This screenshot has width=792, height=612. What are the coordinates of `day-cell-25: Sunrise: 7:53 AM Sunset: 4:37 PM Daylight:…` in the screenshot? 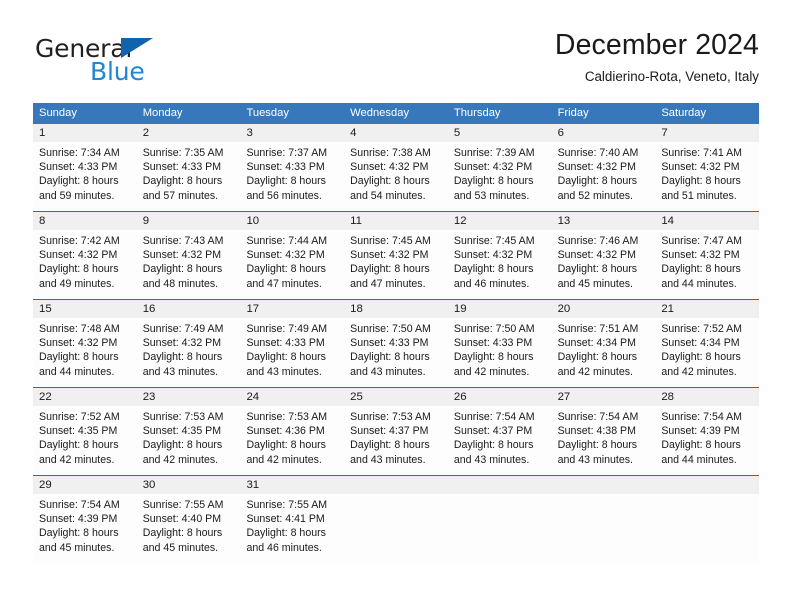 It's located at (396, 440).